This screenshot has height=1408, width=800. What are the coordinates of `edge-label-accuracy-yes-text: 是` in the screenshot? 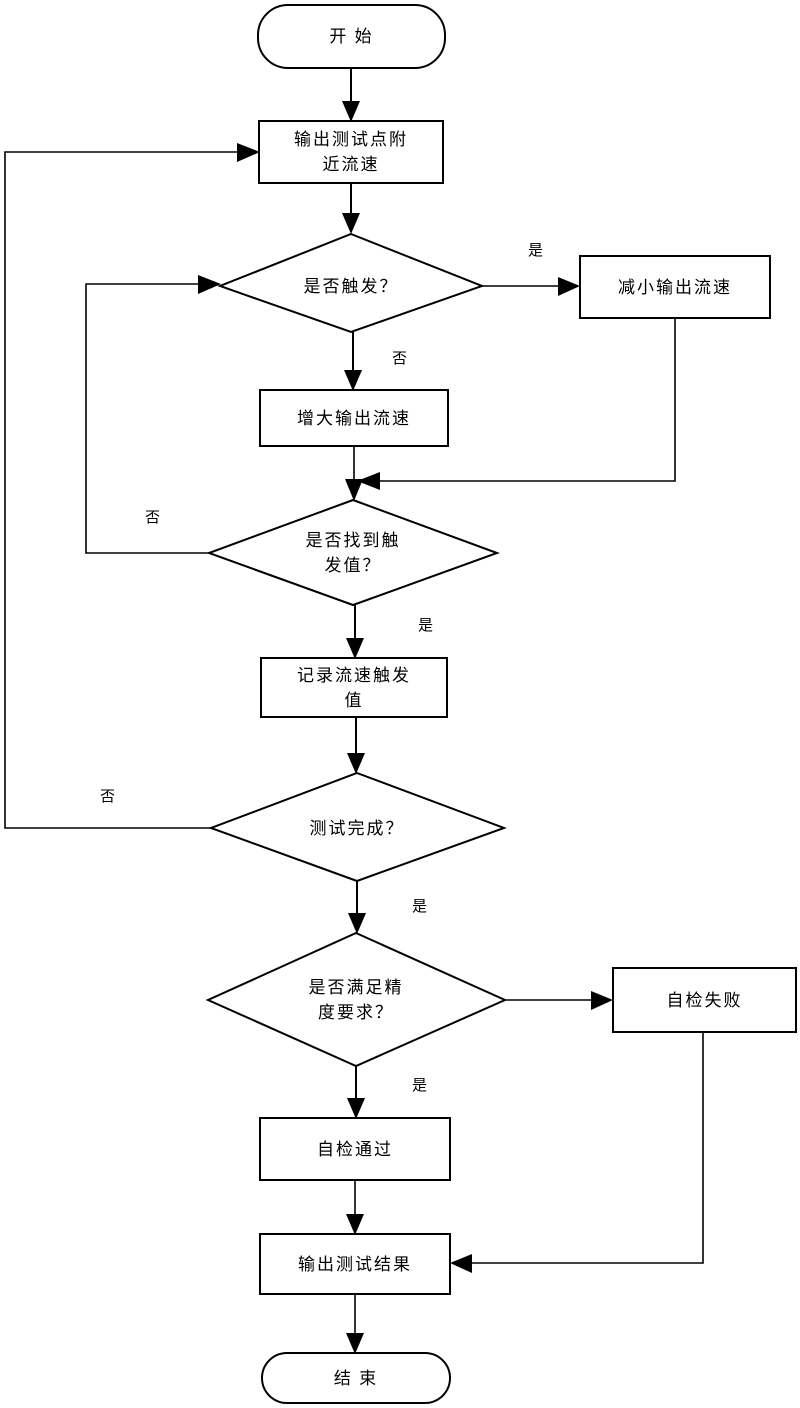 It's located at (420, 1086).